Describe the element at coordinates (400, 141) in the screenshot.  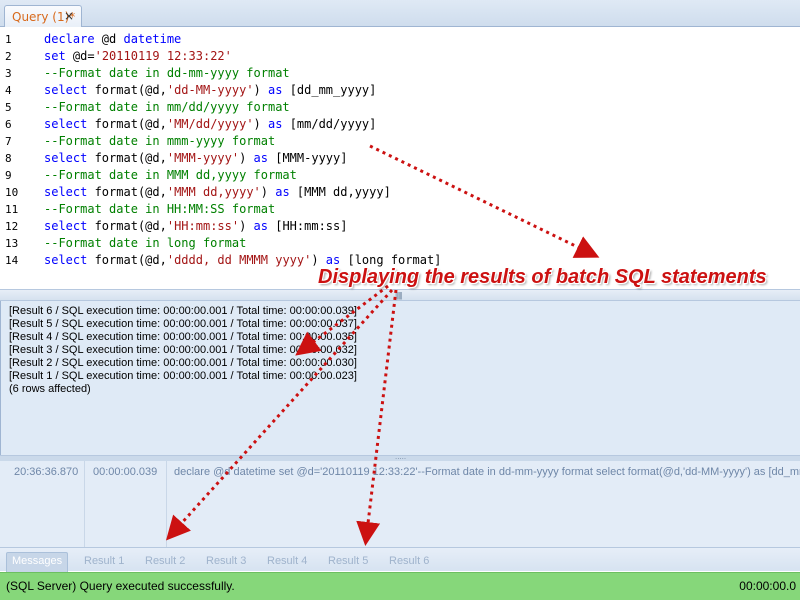
I see `code-line: 7 --Format date in mmm-yyyy format` at that location.